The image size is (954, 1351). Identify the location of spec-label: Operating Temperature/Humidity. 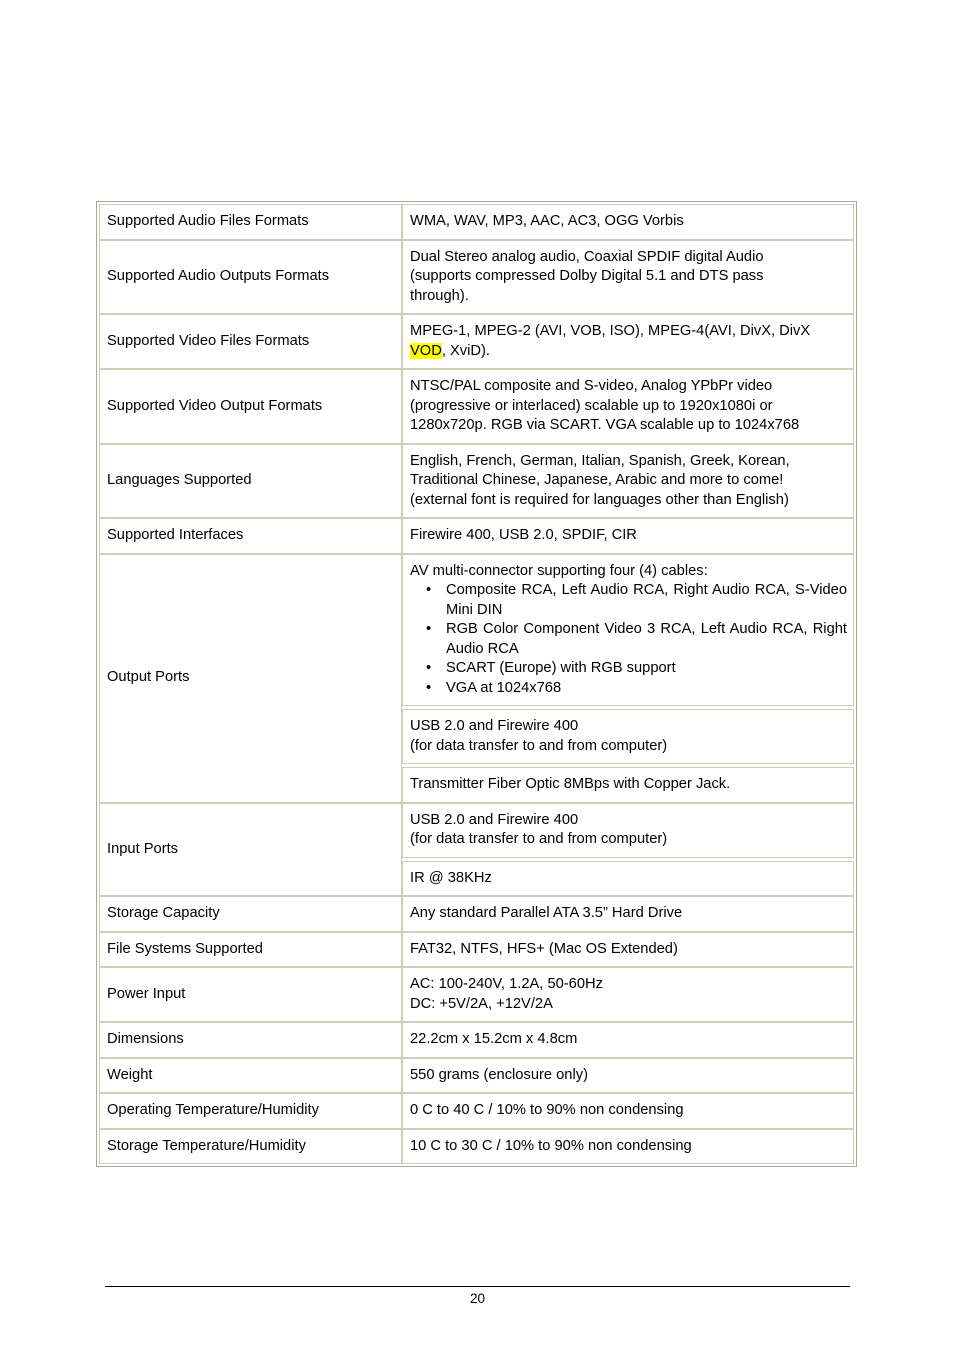
(213, 1110).